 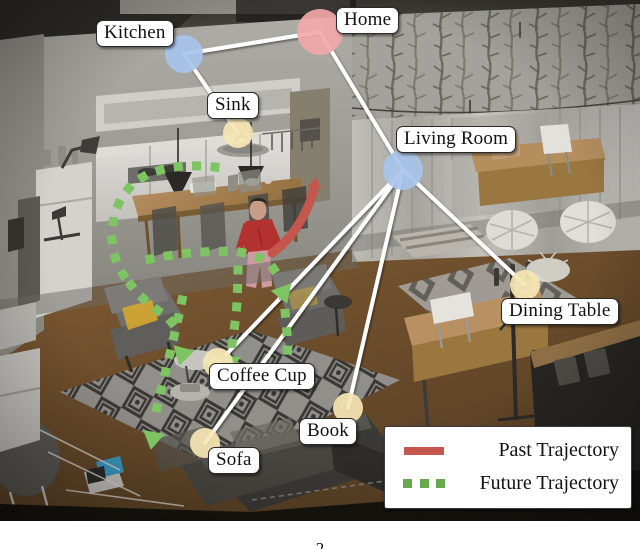 I want to click on legend-row-past: Past Trajectory, so click(x=508, y=450).